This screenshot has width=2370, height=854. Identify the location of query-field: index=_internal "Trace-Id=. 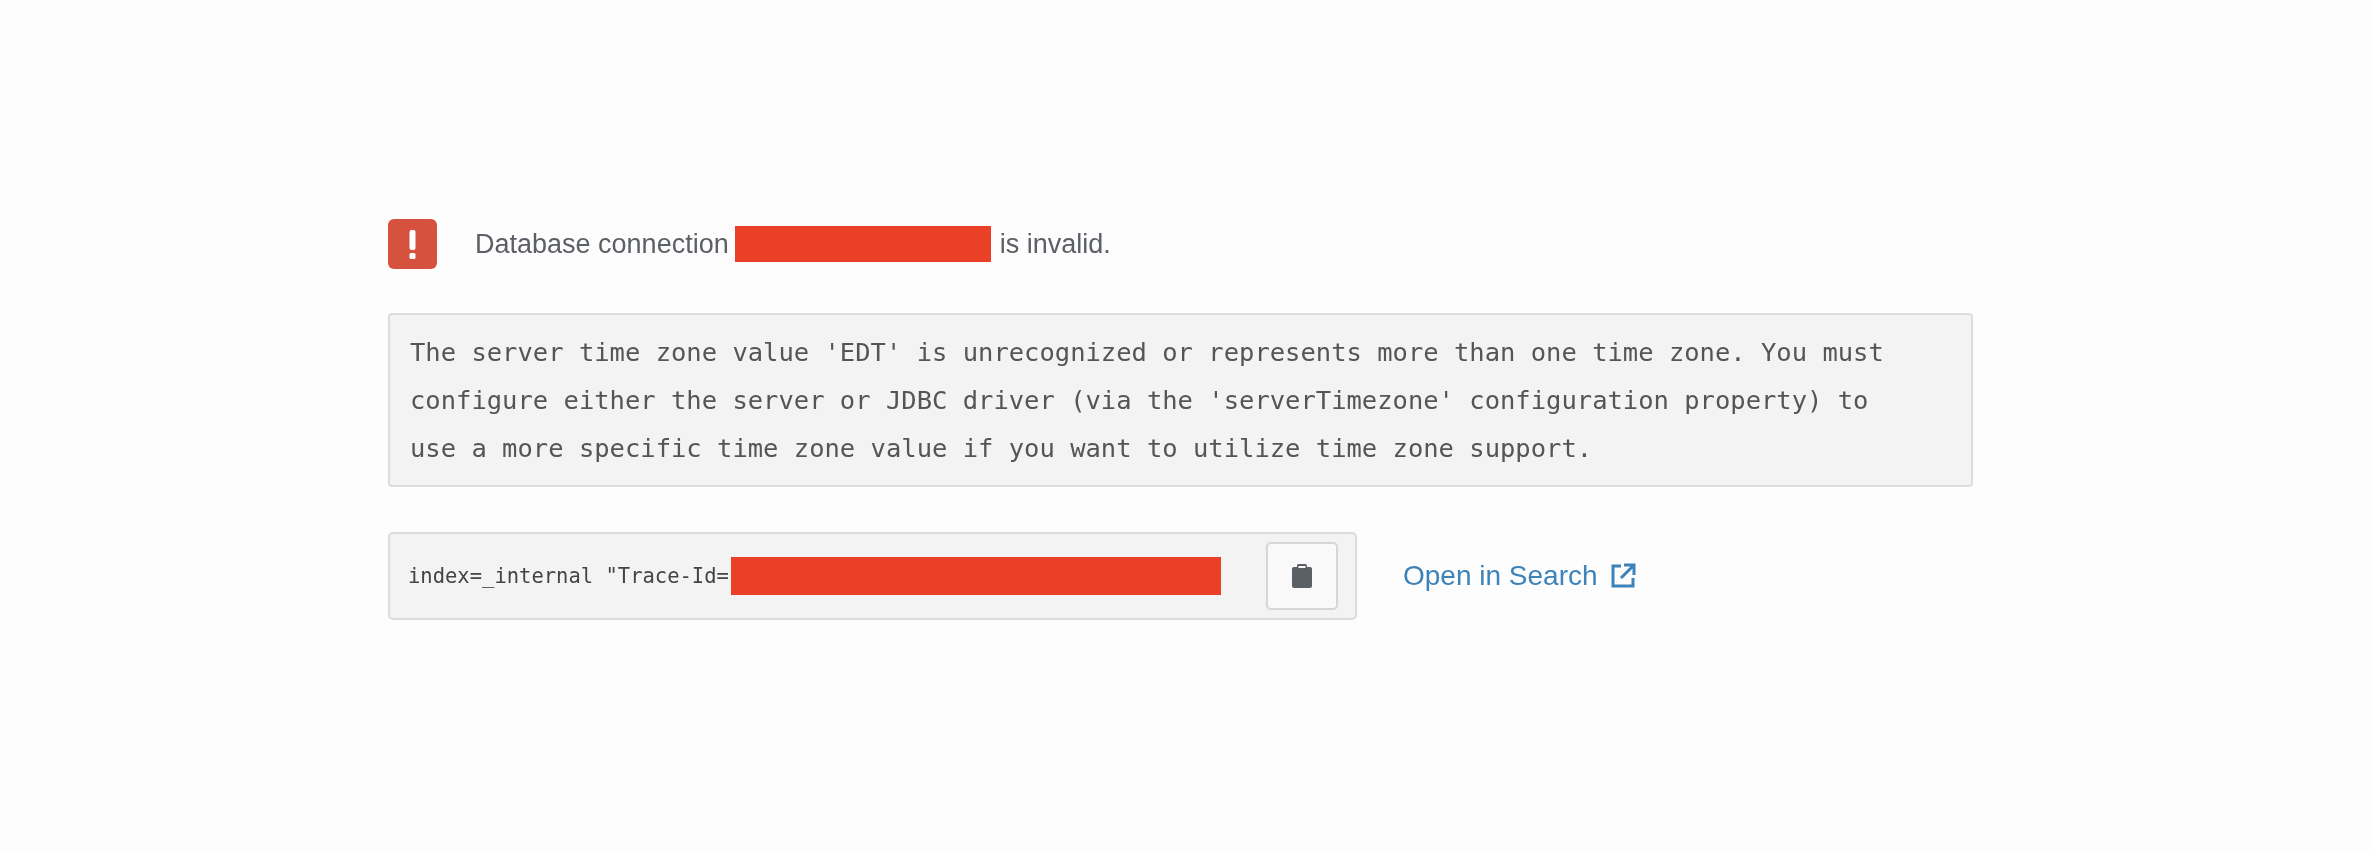
(872, 576).